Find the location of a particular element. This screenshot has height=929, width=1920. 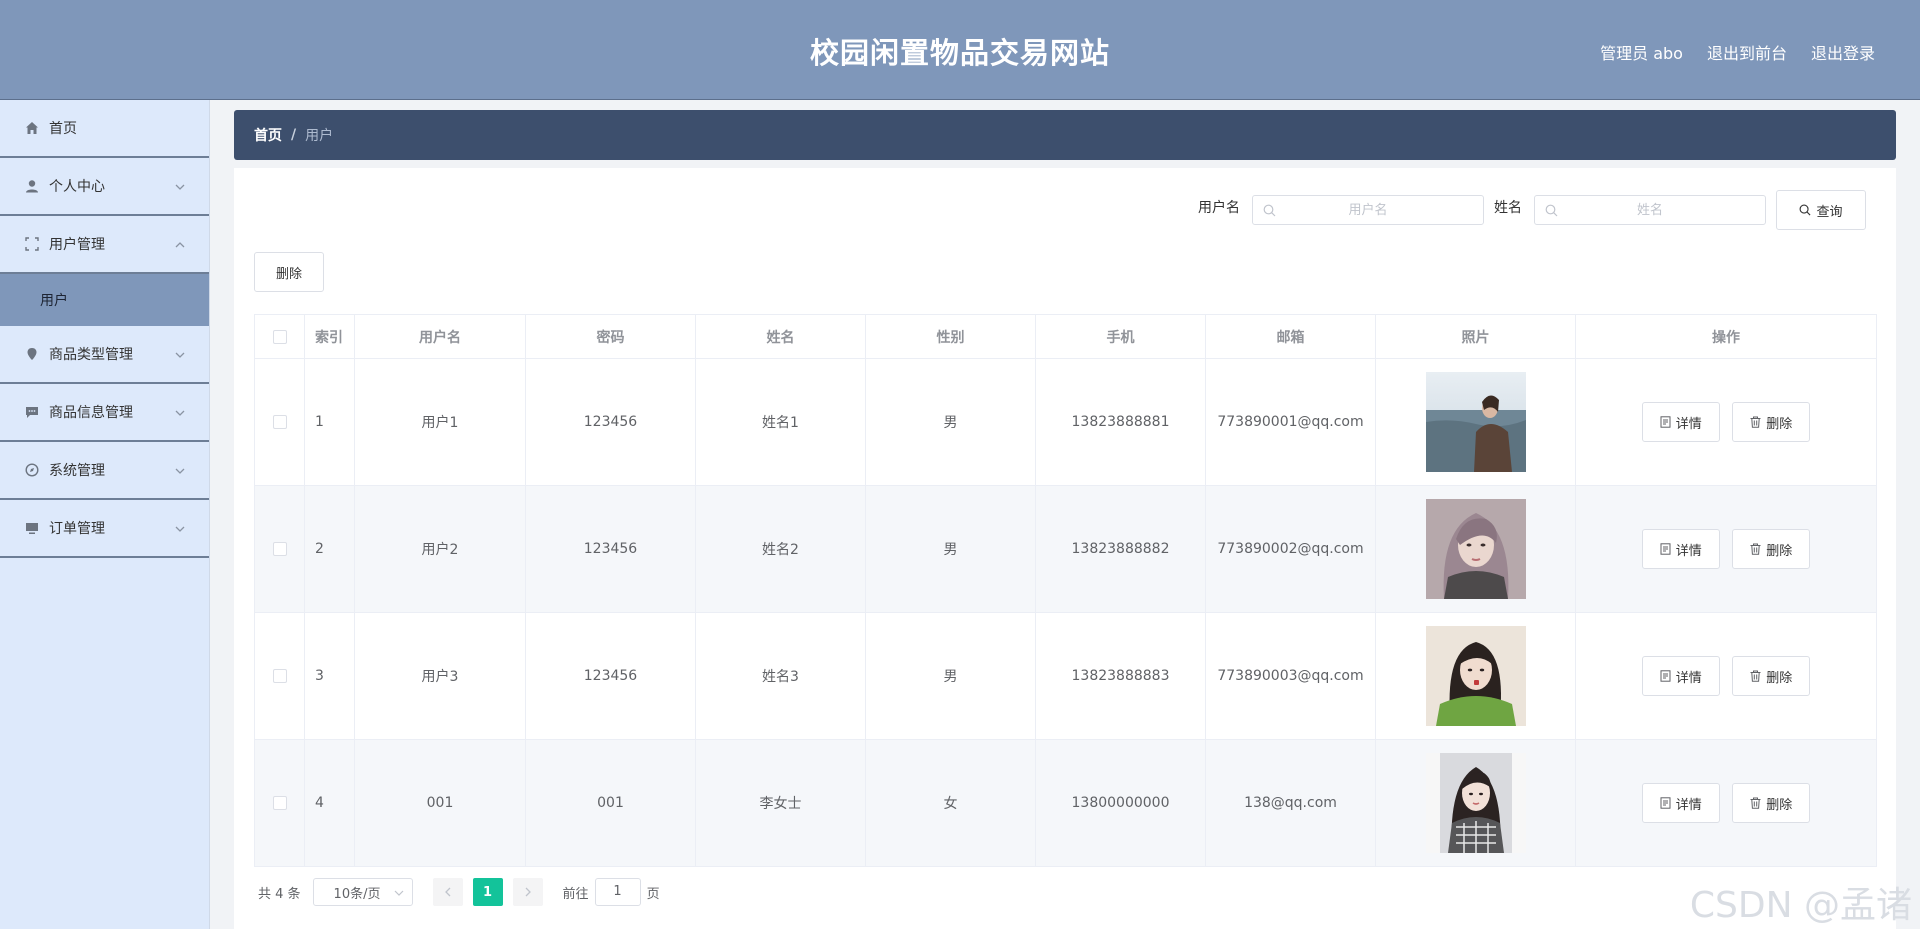

chevron-left-icon is located at coordinates (447, 892).